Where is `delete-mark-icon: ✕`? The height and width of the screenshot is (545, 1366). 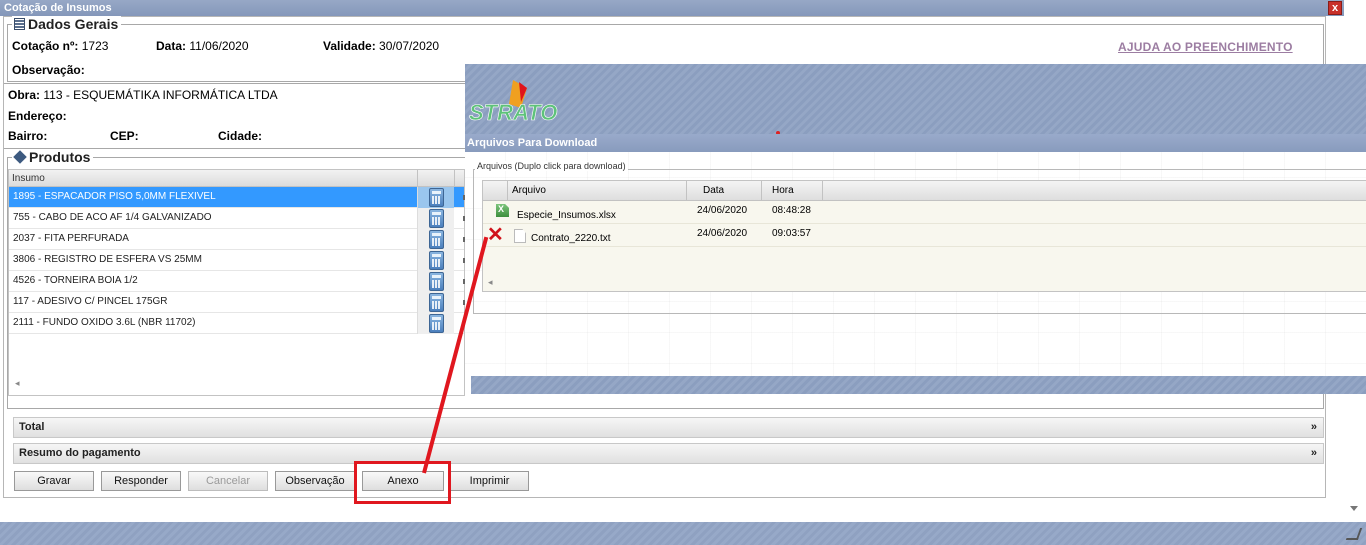 delete-mark-icon: ✕ is located at coordinates (495, 235).